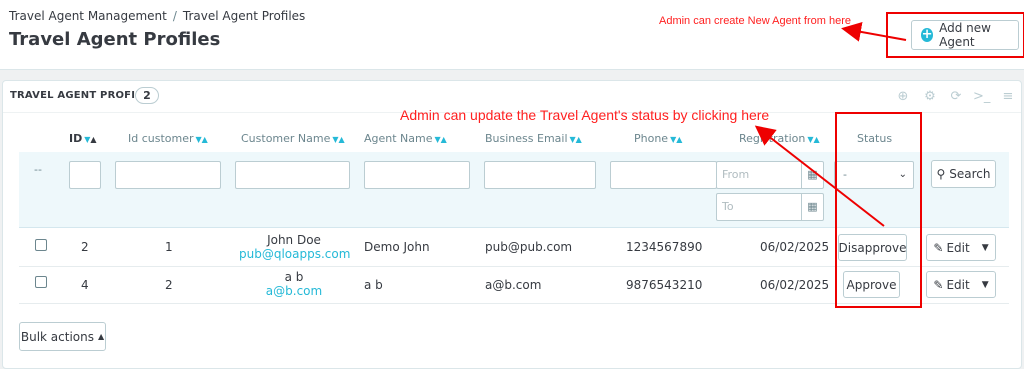 This screenshot has height=369, width=1024. What do you see at coordinates (76, 138) in the screenshot?
I see `column-id-label: ID` at bounding box center [76, 138].